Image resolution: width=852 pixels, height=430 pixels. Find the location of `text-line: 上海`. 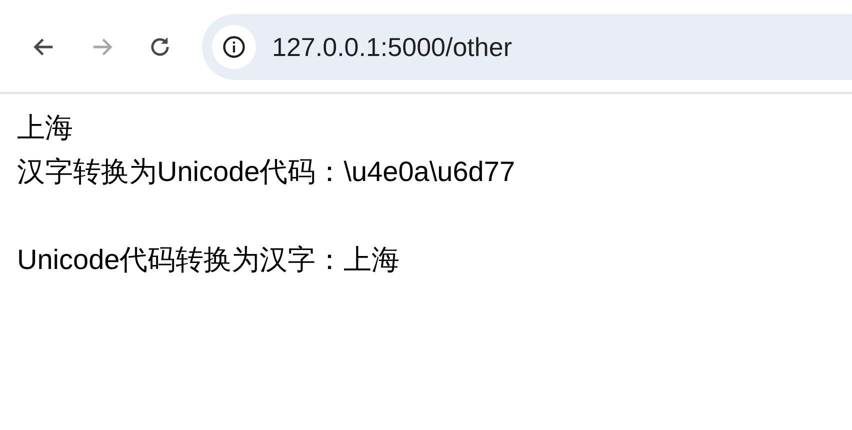

text-line: 上海 is located at coordinates (45, 128).